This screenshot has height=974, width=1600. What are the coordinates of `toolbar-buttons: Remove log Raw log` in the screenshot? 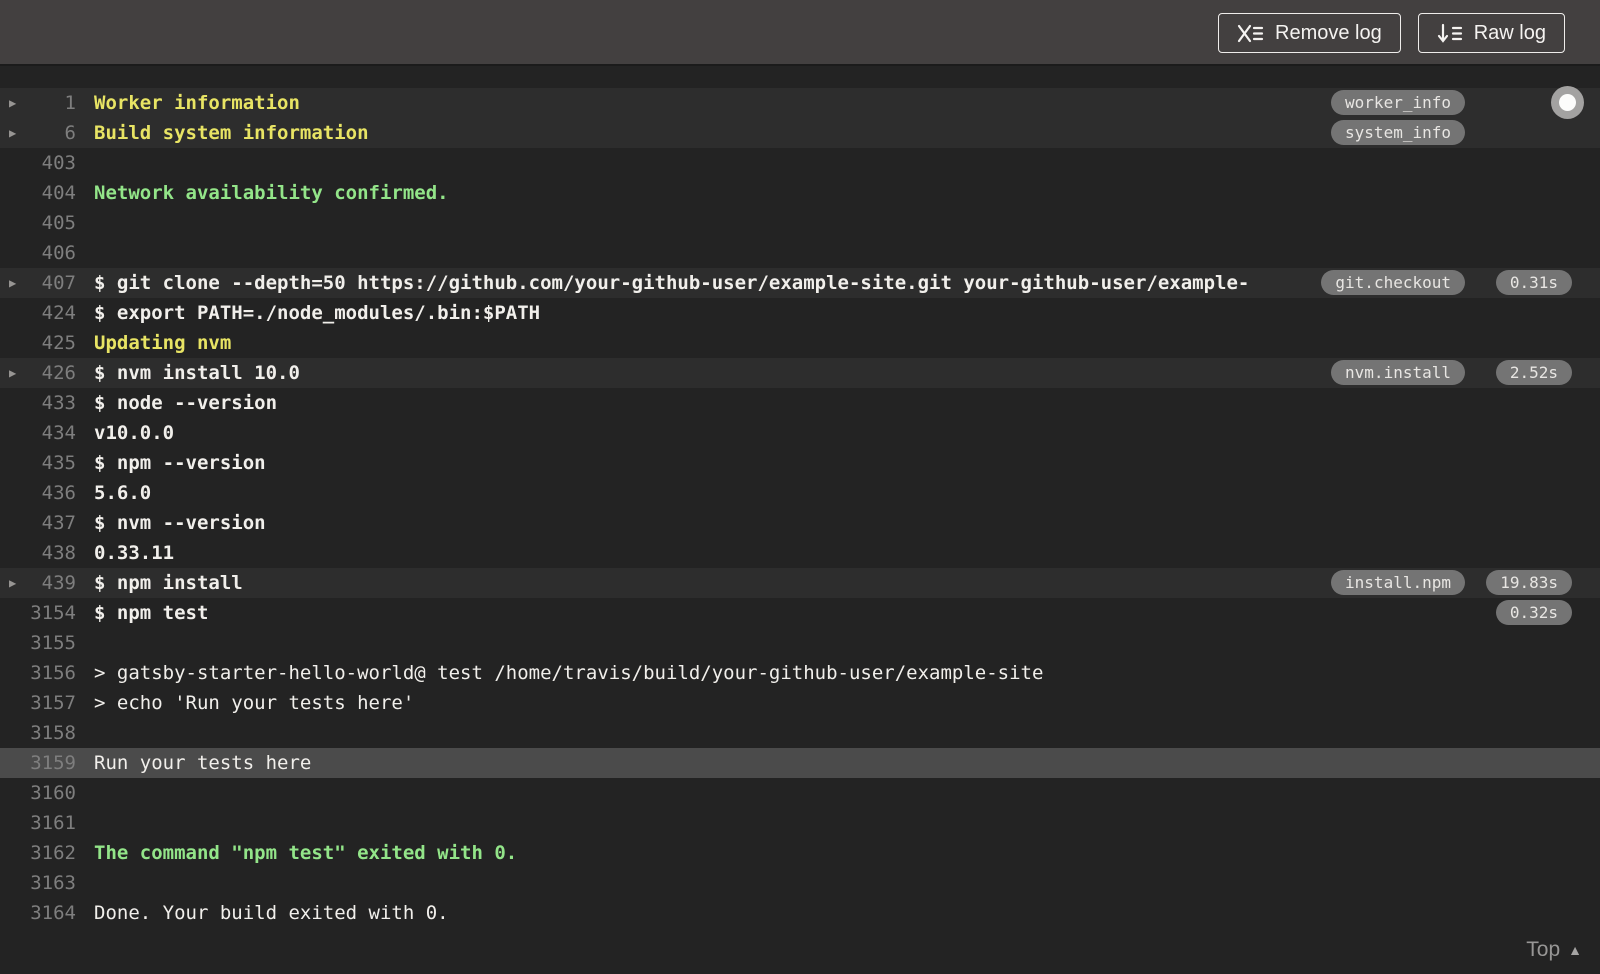 It's located at (1391, 33).